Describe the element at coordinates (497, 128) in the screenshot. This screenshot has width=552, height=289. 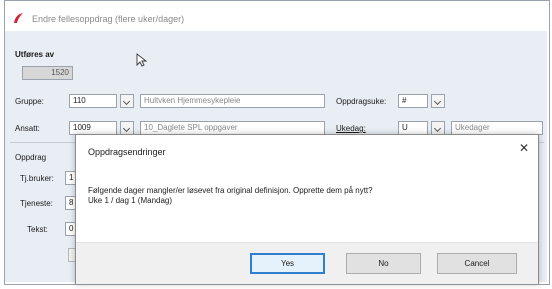
I see `ukedag-name-field: Ukedager` at that location.